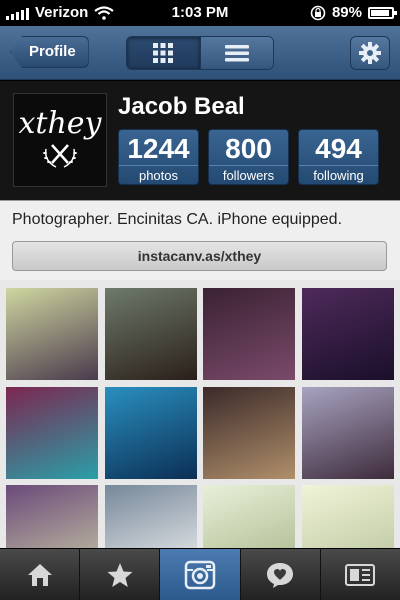 This screenshot has height=600, width=400. I want to click on tab-camera, so click(200, 574).